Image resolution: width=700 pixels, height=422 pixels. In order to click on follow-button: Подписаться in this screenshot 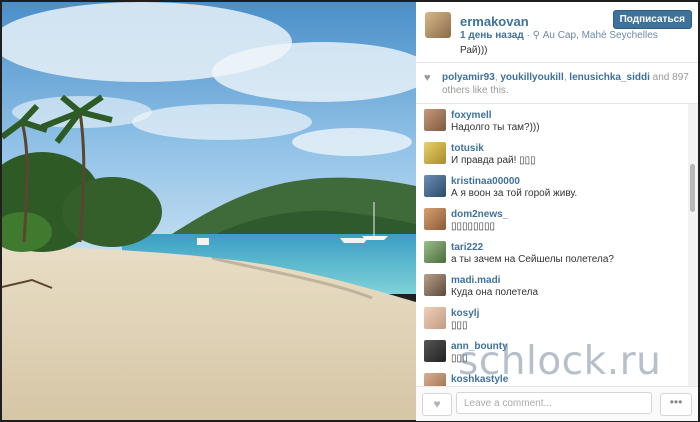, I will do `click(652, 19)`.